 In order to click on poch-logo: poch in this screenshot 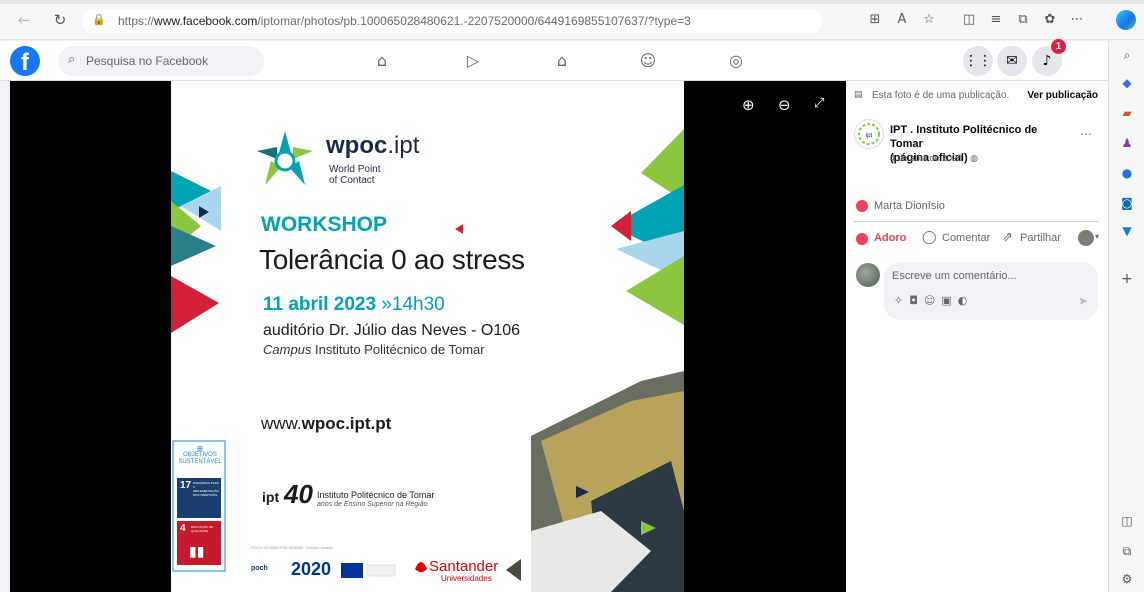, I will do `click(259, 568)`.